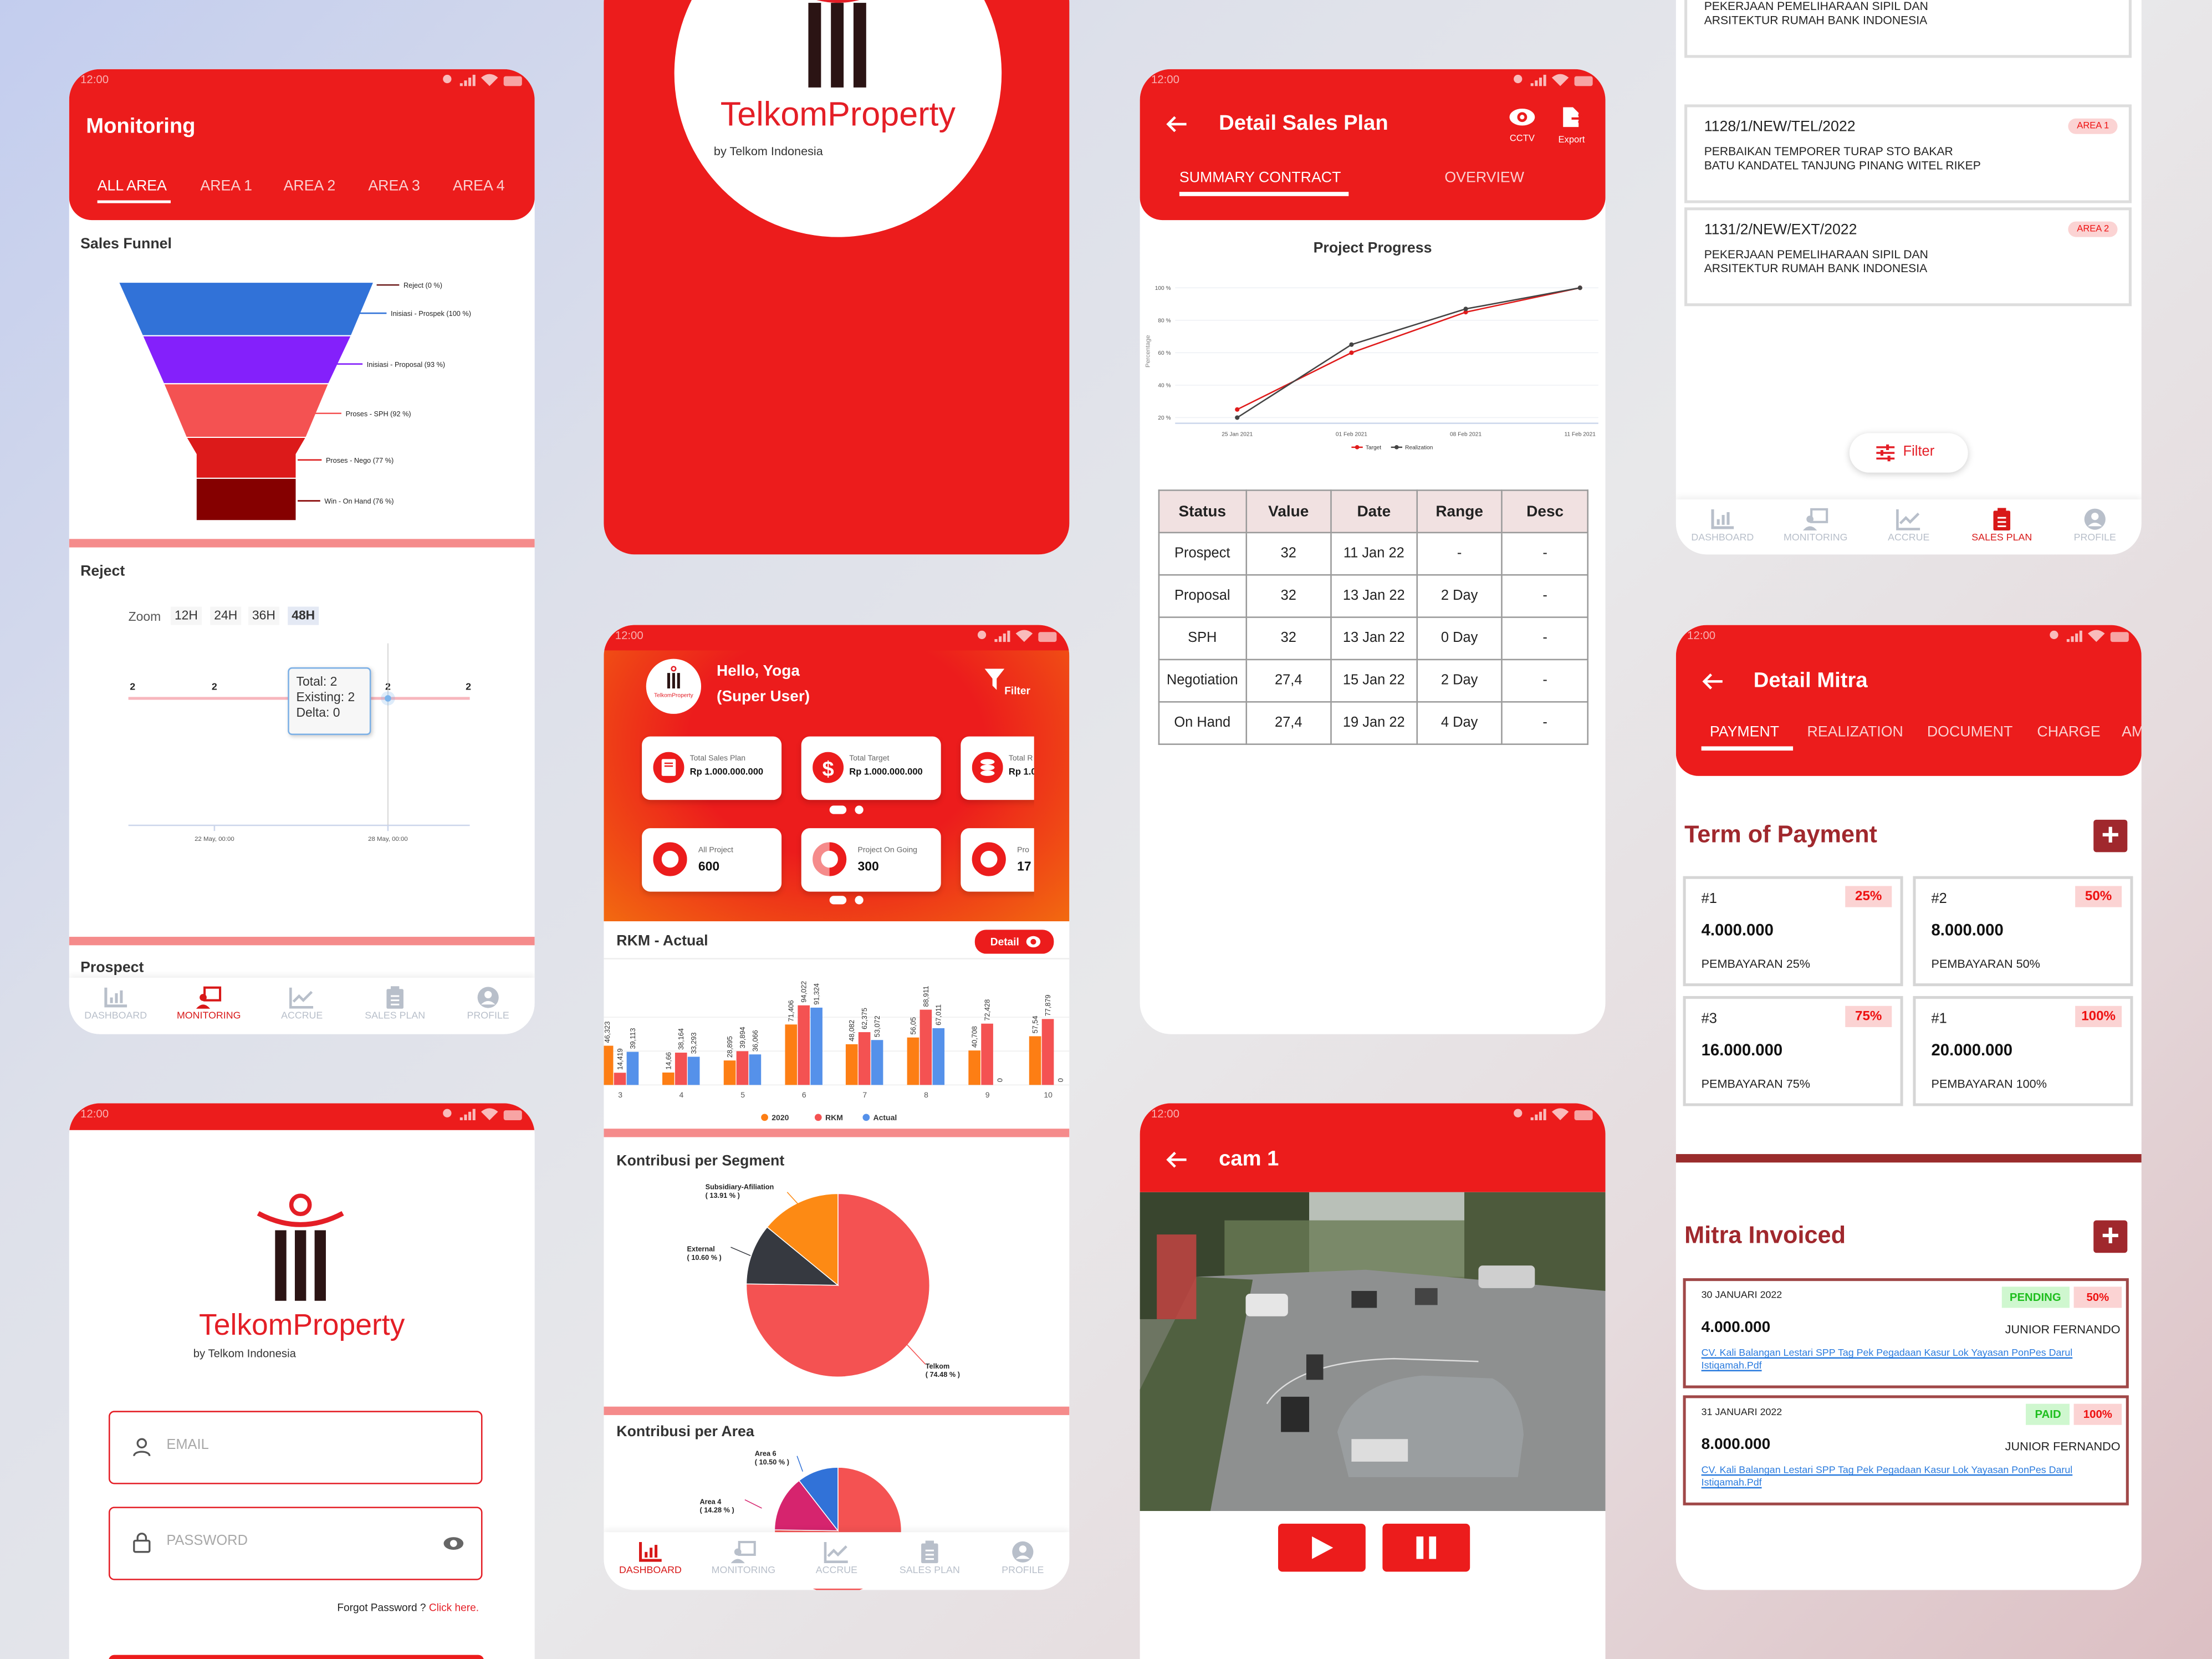 This screenshot has width=2212, height=1659. Describe the element at coordinates (772, 1462) in the screenshot. I see `slice-value-label: ( 10.50 % )` at that location.